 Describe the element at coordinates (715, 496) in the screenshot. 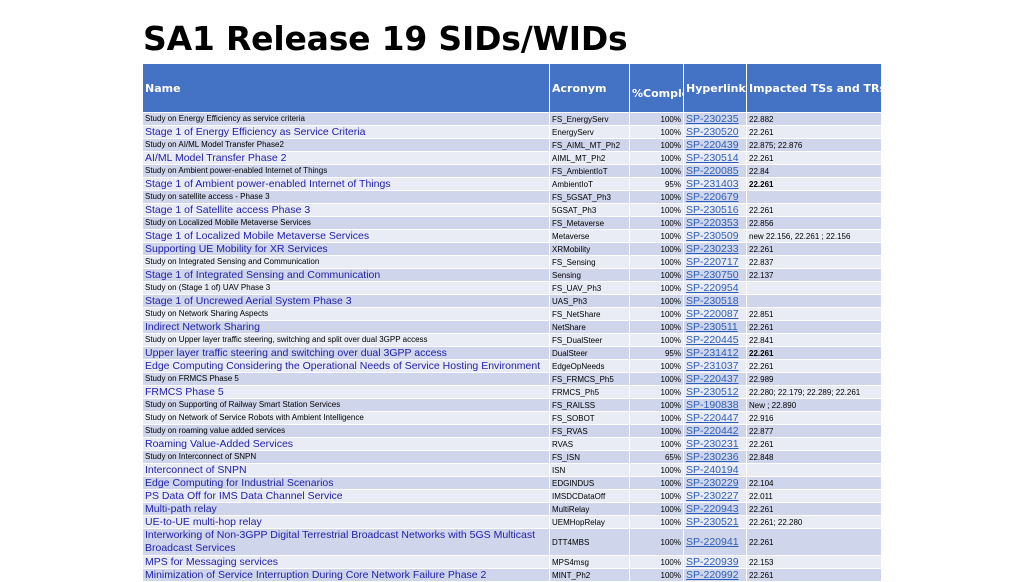

I see `row-hyperlink: SP-230227` at that location.